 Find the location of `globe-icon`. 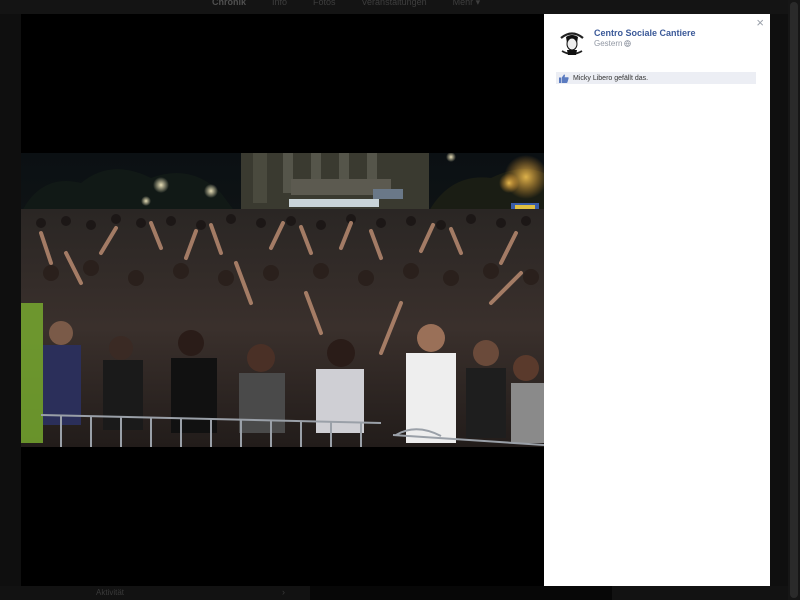

globe-icon is located at coordinates (628, 43).